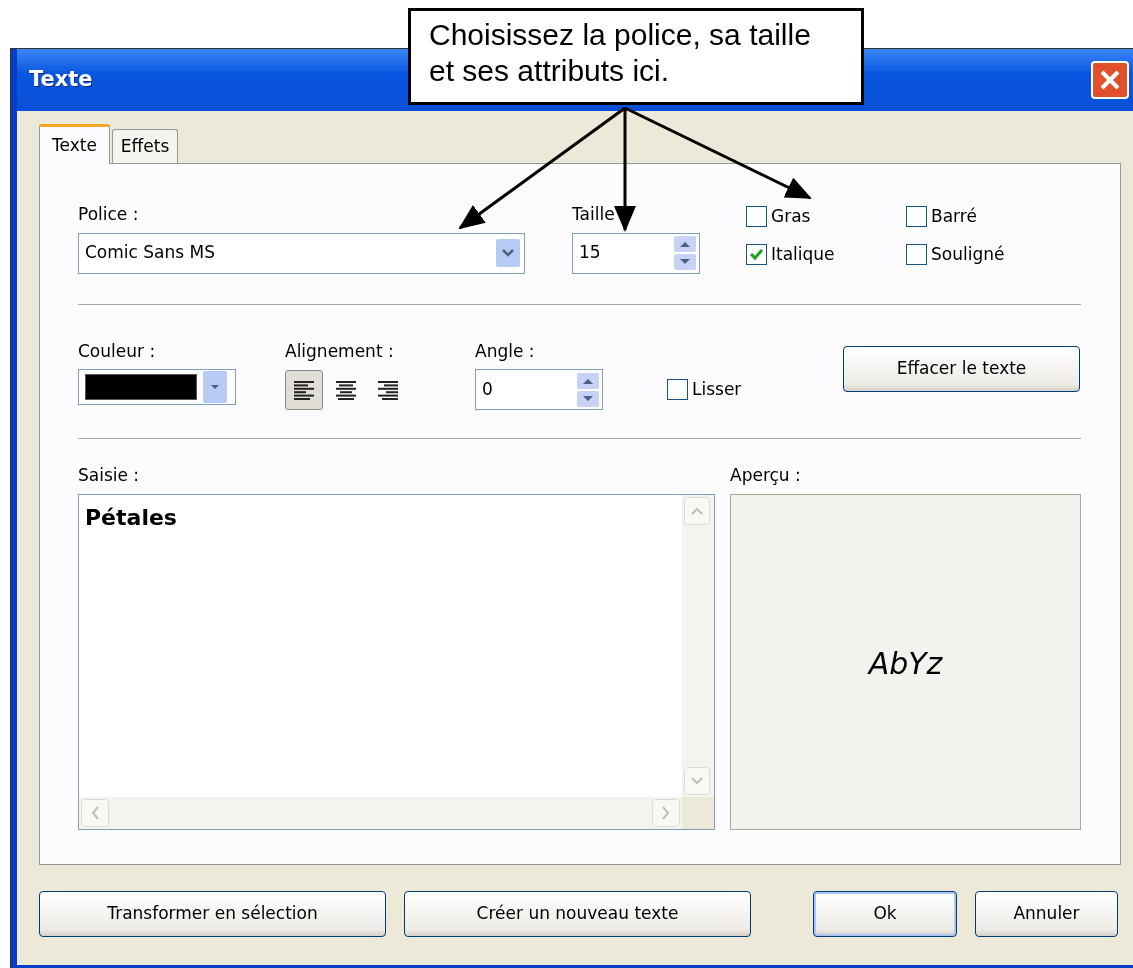  I want to click on color-label: Couleur :, so click(117, 351).